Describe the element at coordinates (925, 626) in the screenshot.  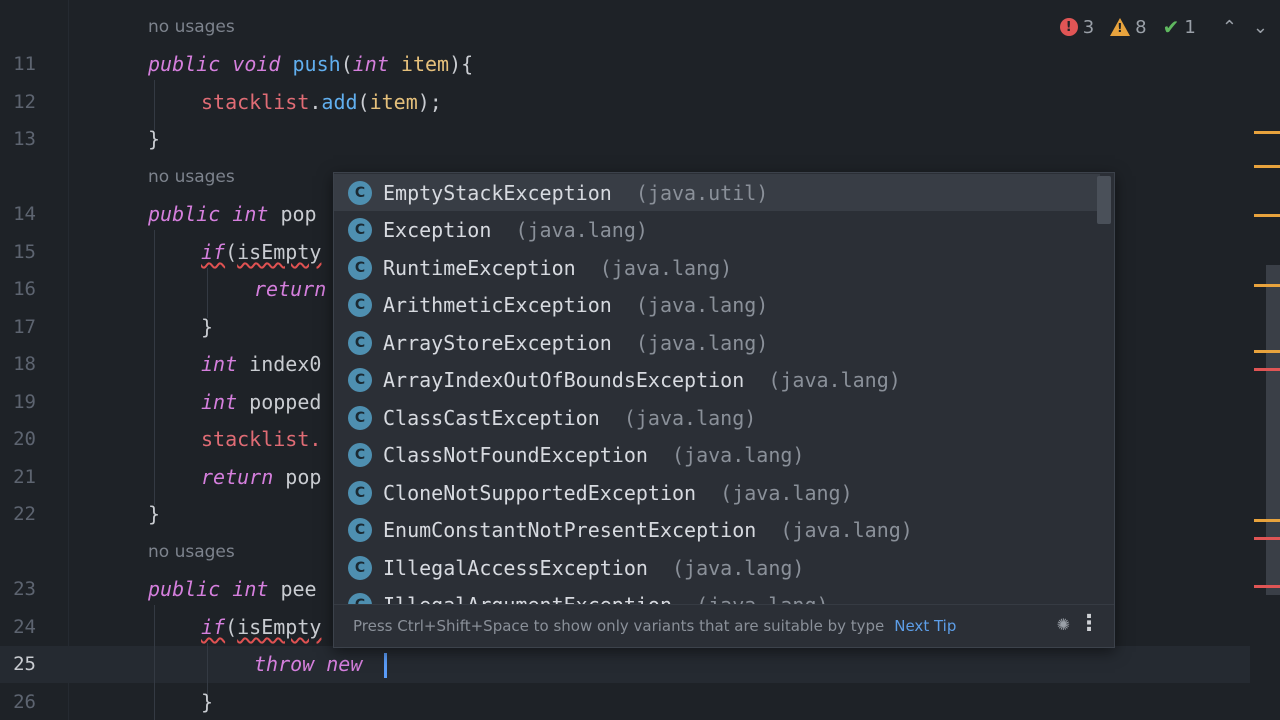
I see `next-tip-link: Next Tip` at that location.